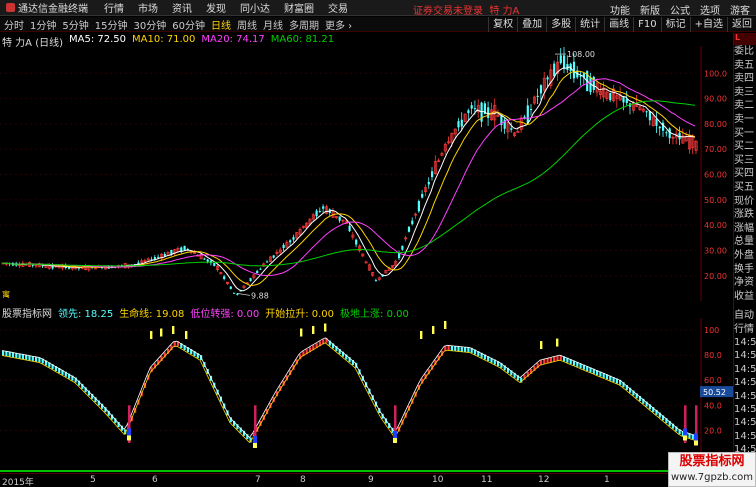 The height and width of the screenshot is (487, 756). What do you see at coordinates (708, 24) in the screenshot?
I see `tool-watchlist-button: +自选` at bounding box center [708, 24].